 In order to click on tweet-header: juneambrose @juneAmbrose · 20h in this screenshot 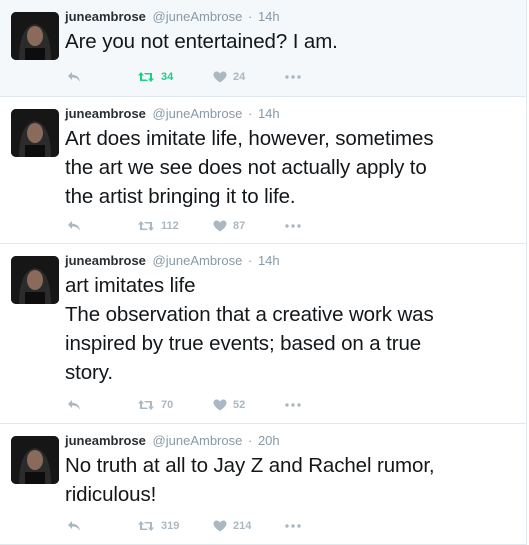, I will do `click(172, 441)`.